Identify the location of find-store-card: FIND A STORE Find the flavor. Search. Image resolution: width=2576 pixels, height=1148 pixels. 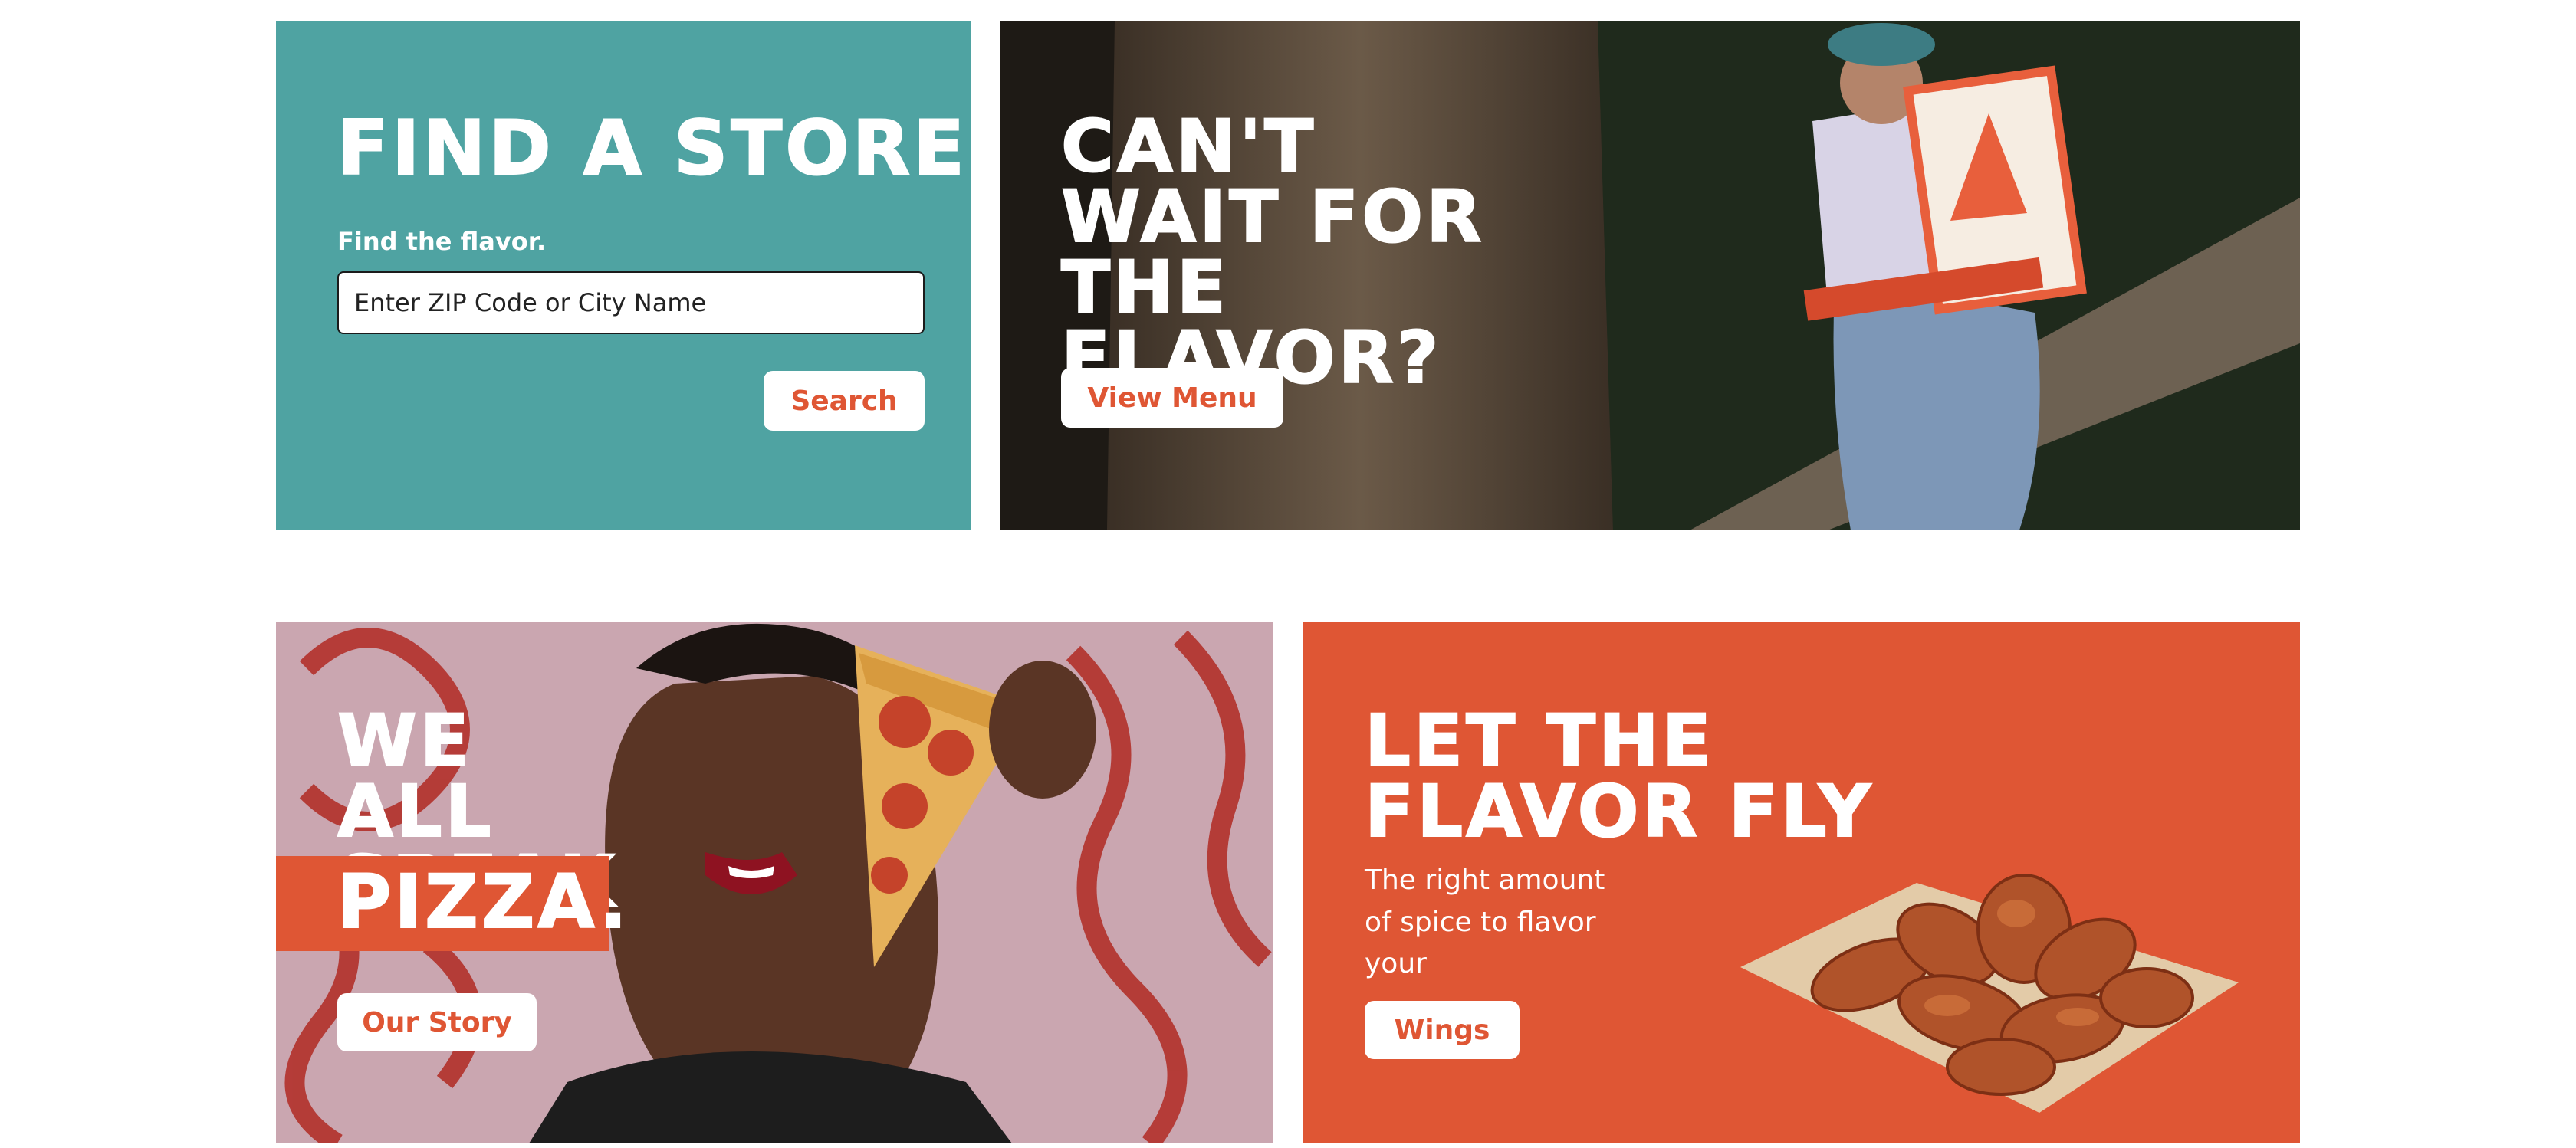
(623, 275).